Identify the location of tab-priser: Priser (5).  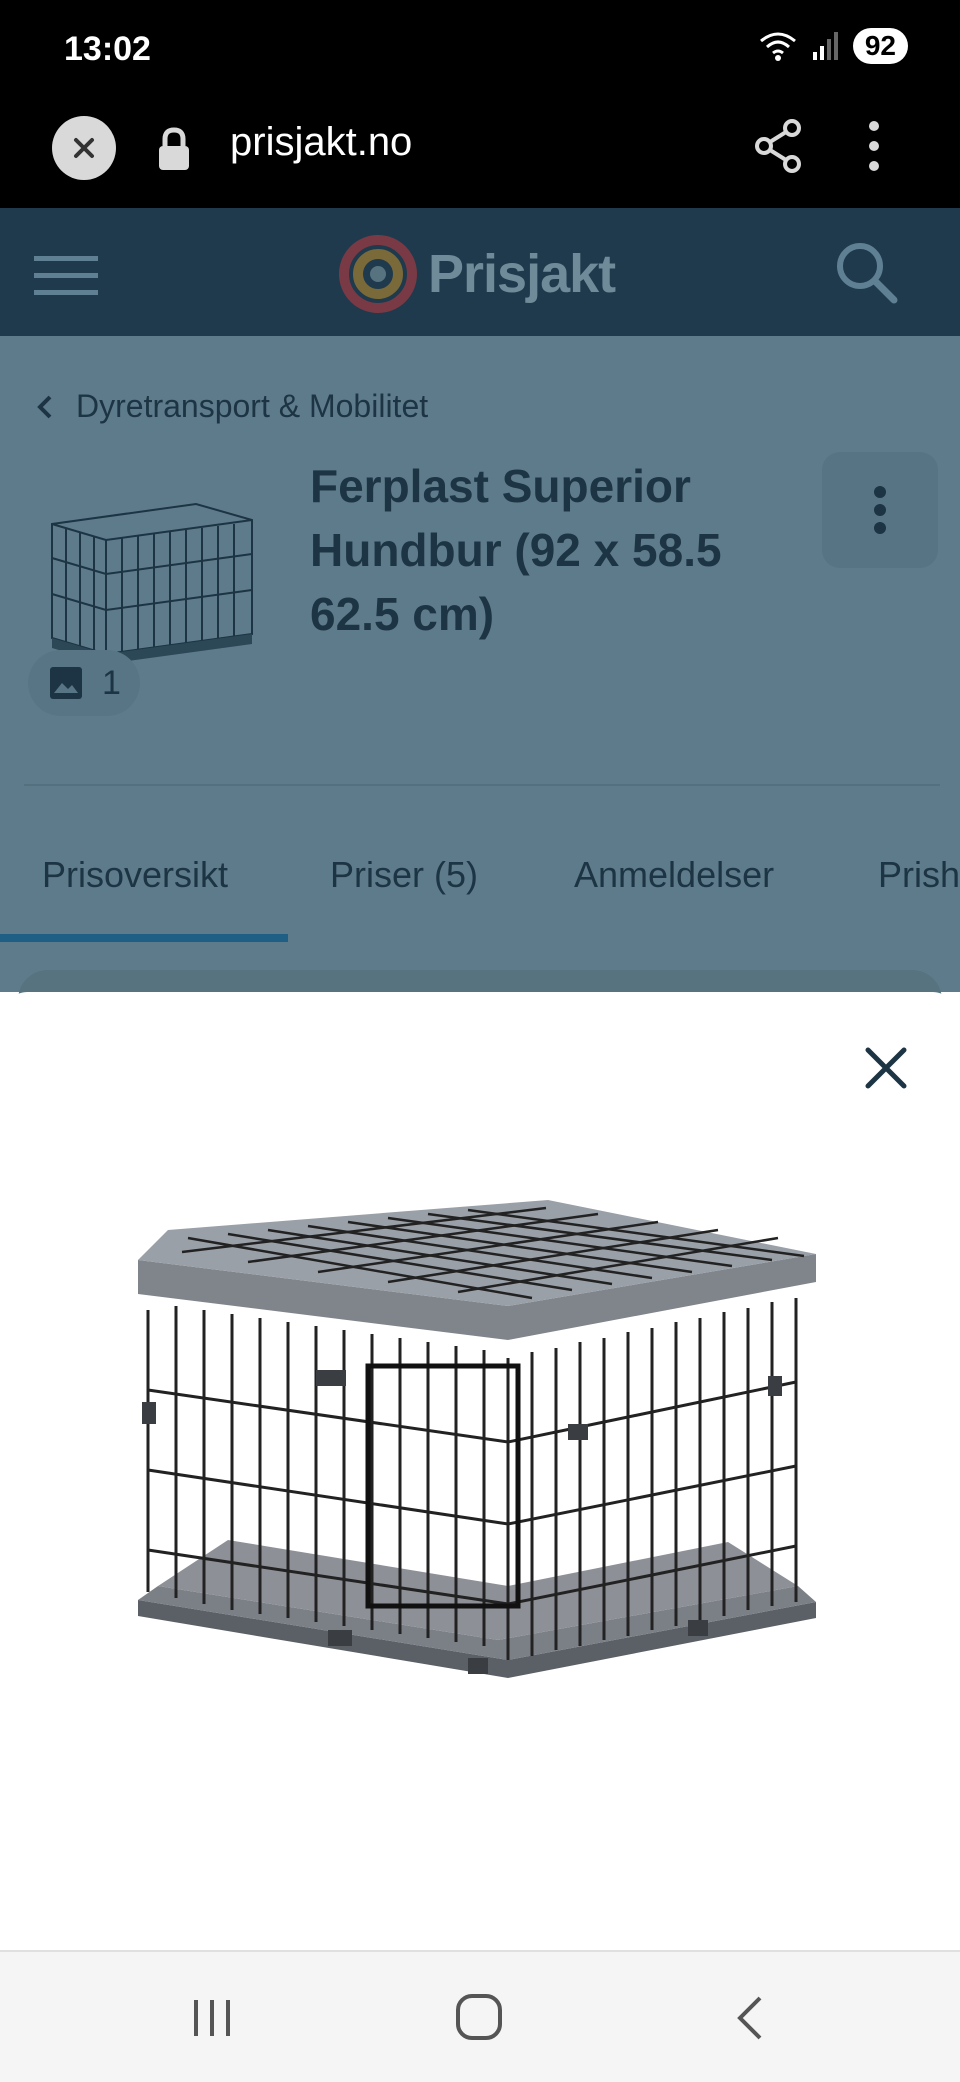
(404, 875).